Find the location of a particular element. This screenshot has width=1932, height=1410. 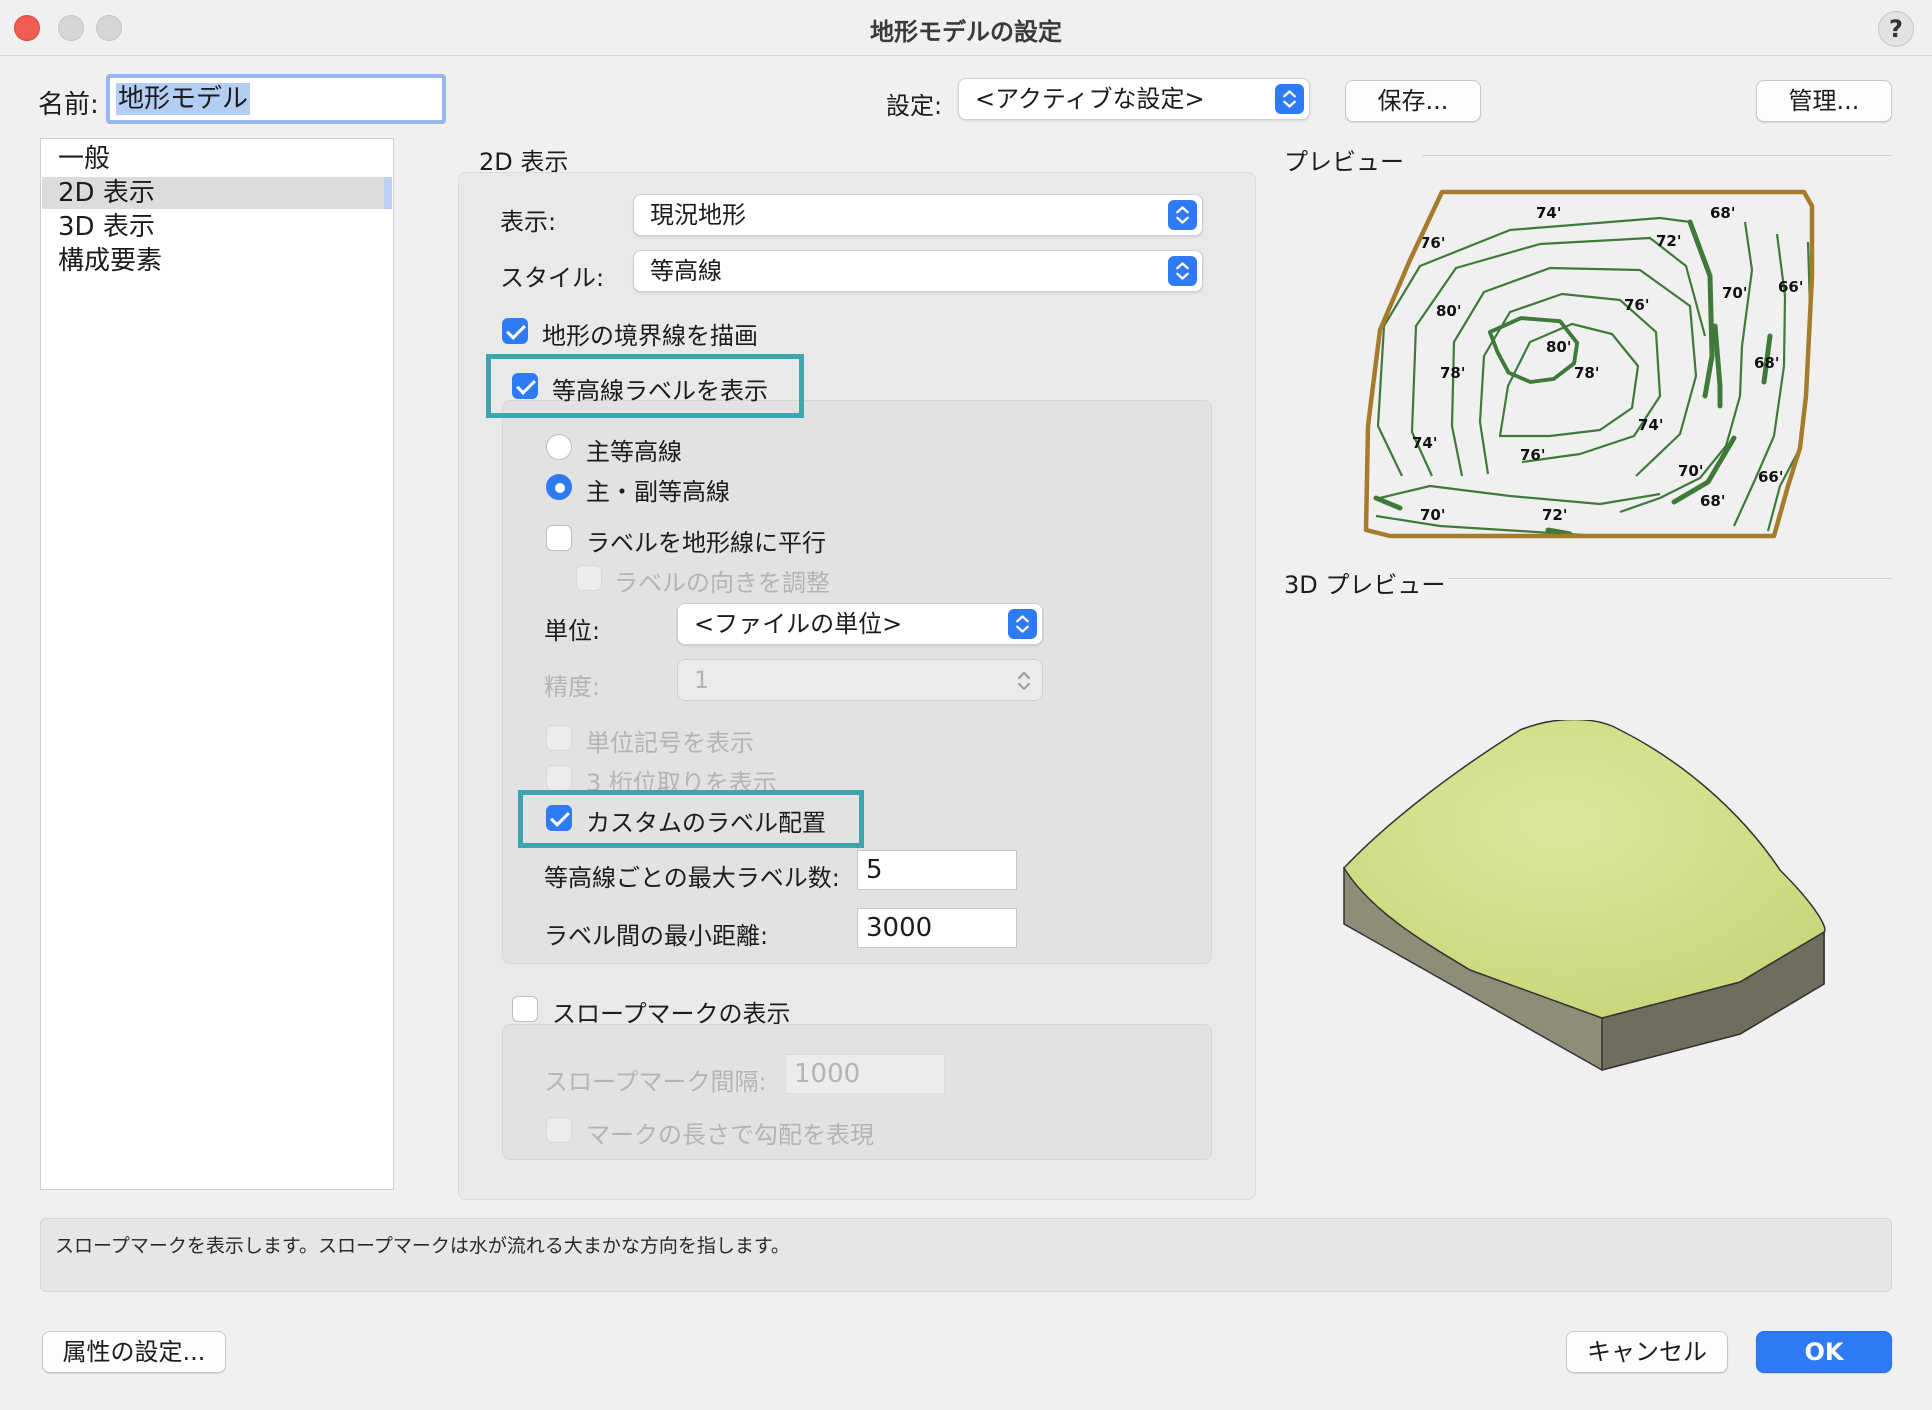

sidebar-item-components: 構成要素 is located at coordinates (217, 261).